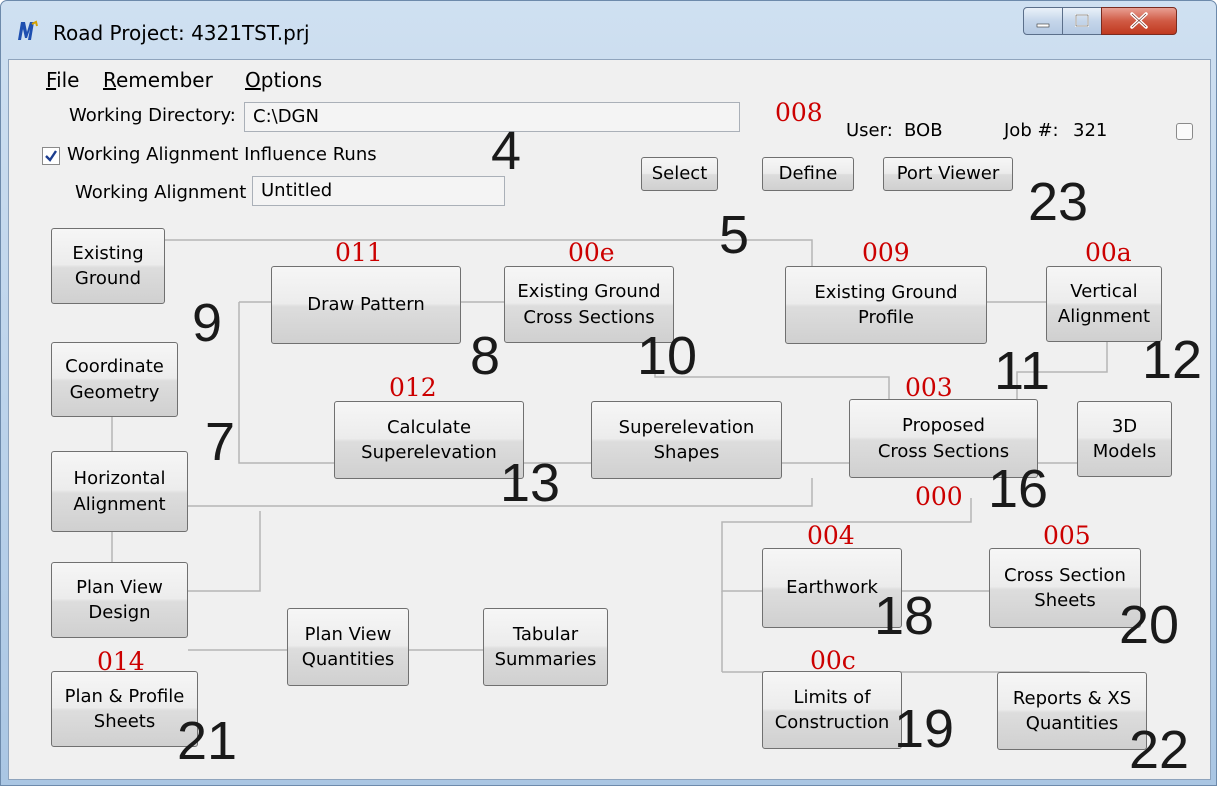 Image resolution: width=1217 pixels, height=786 pixels. Describe the element at coordinates (608, 28) in the screenshot. I see `title-bar: Road Project: 4321TST.prj` at that location.